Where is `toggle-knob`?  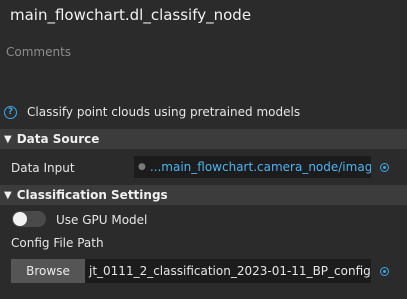 toggle-knob is located at coordinates (20, 219).